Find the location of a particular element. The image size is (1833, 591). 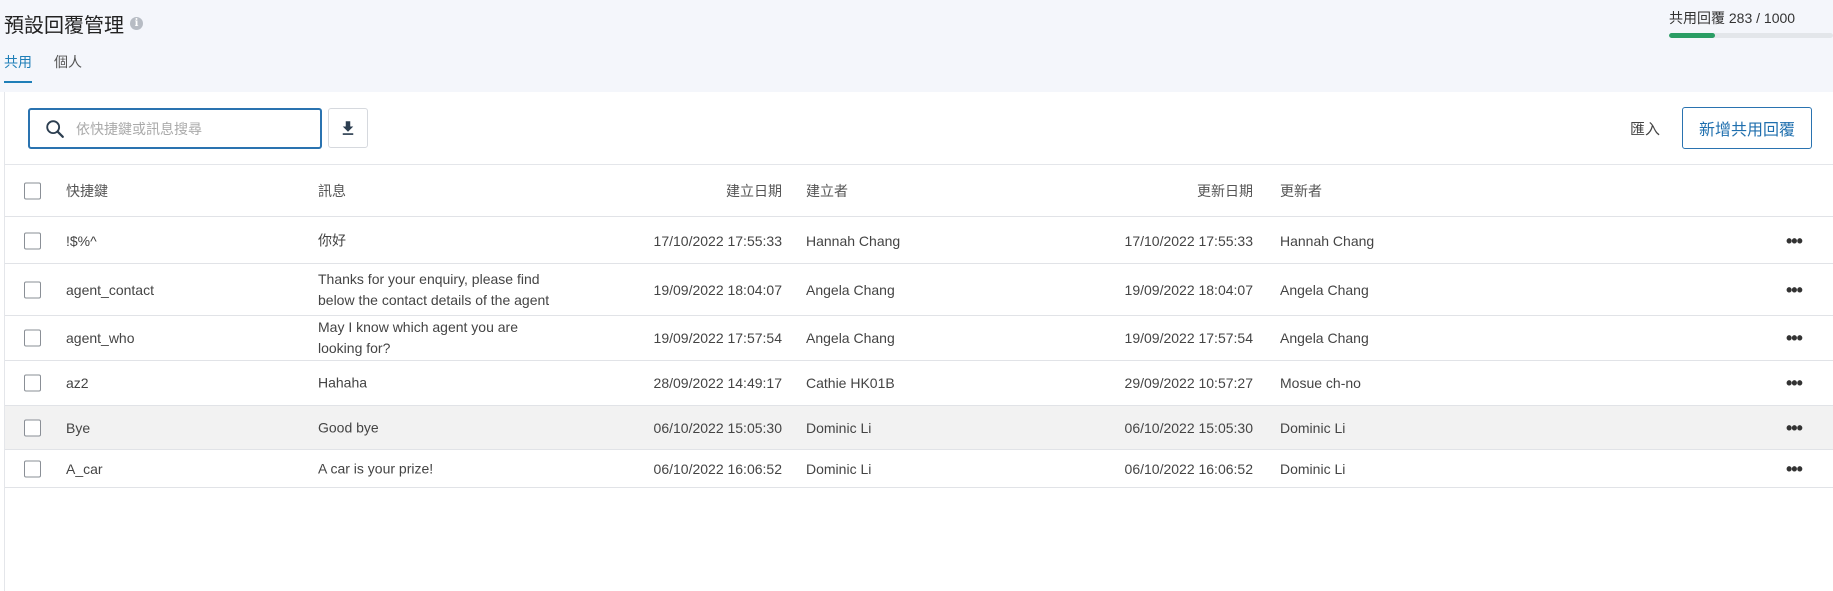

column-header-created-date: 建立日期 is located at coordinates (754, 191).